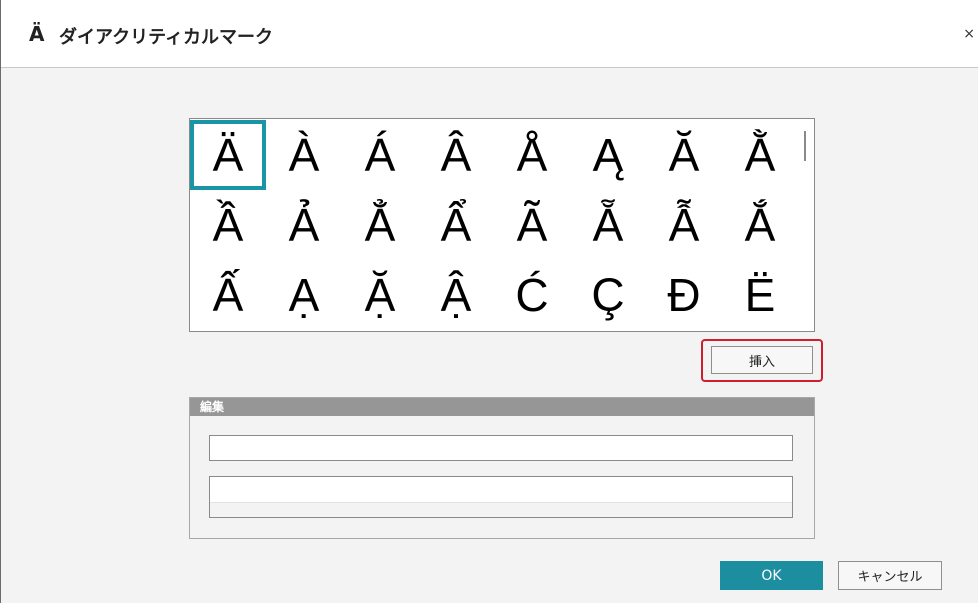  I want to click on character-cell: Ặ, so click(380, 295).